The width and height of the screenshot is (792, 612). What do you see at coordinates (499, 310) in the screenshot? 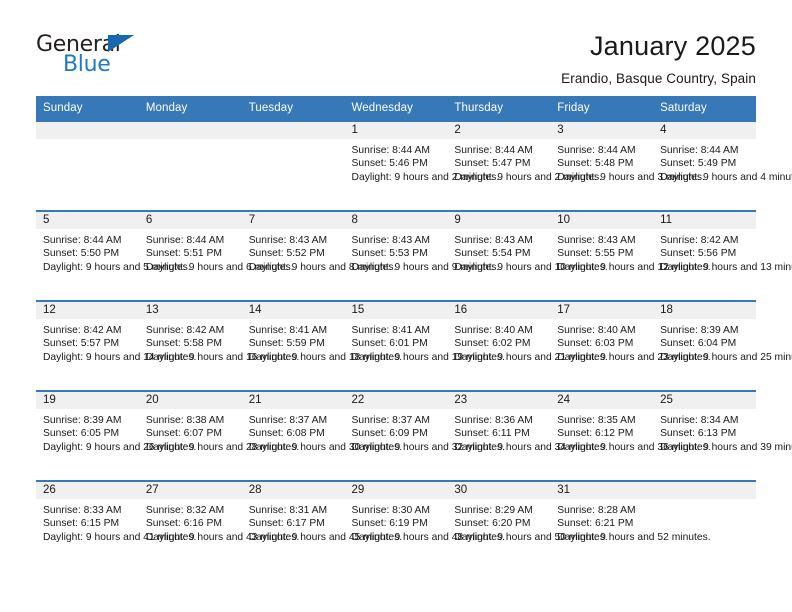
I see `day-number: 16` at bounding box center [499, 310].